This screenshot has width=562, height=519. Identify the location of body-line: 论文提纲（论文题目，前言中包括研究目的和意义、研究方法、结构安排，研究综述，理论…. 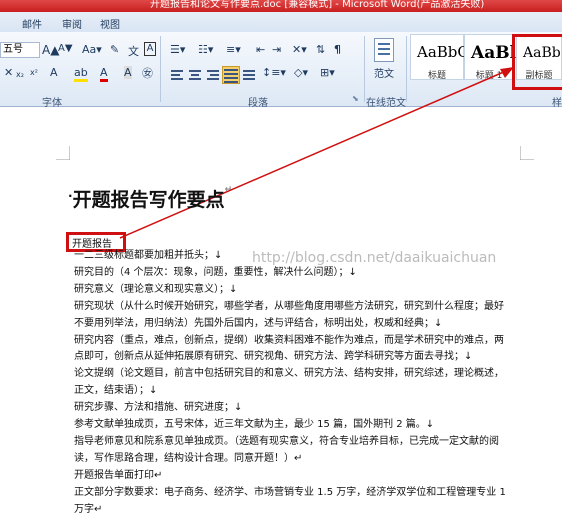
(289, 374).